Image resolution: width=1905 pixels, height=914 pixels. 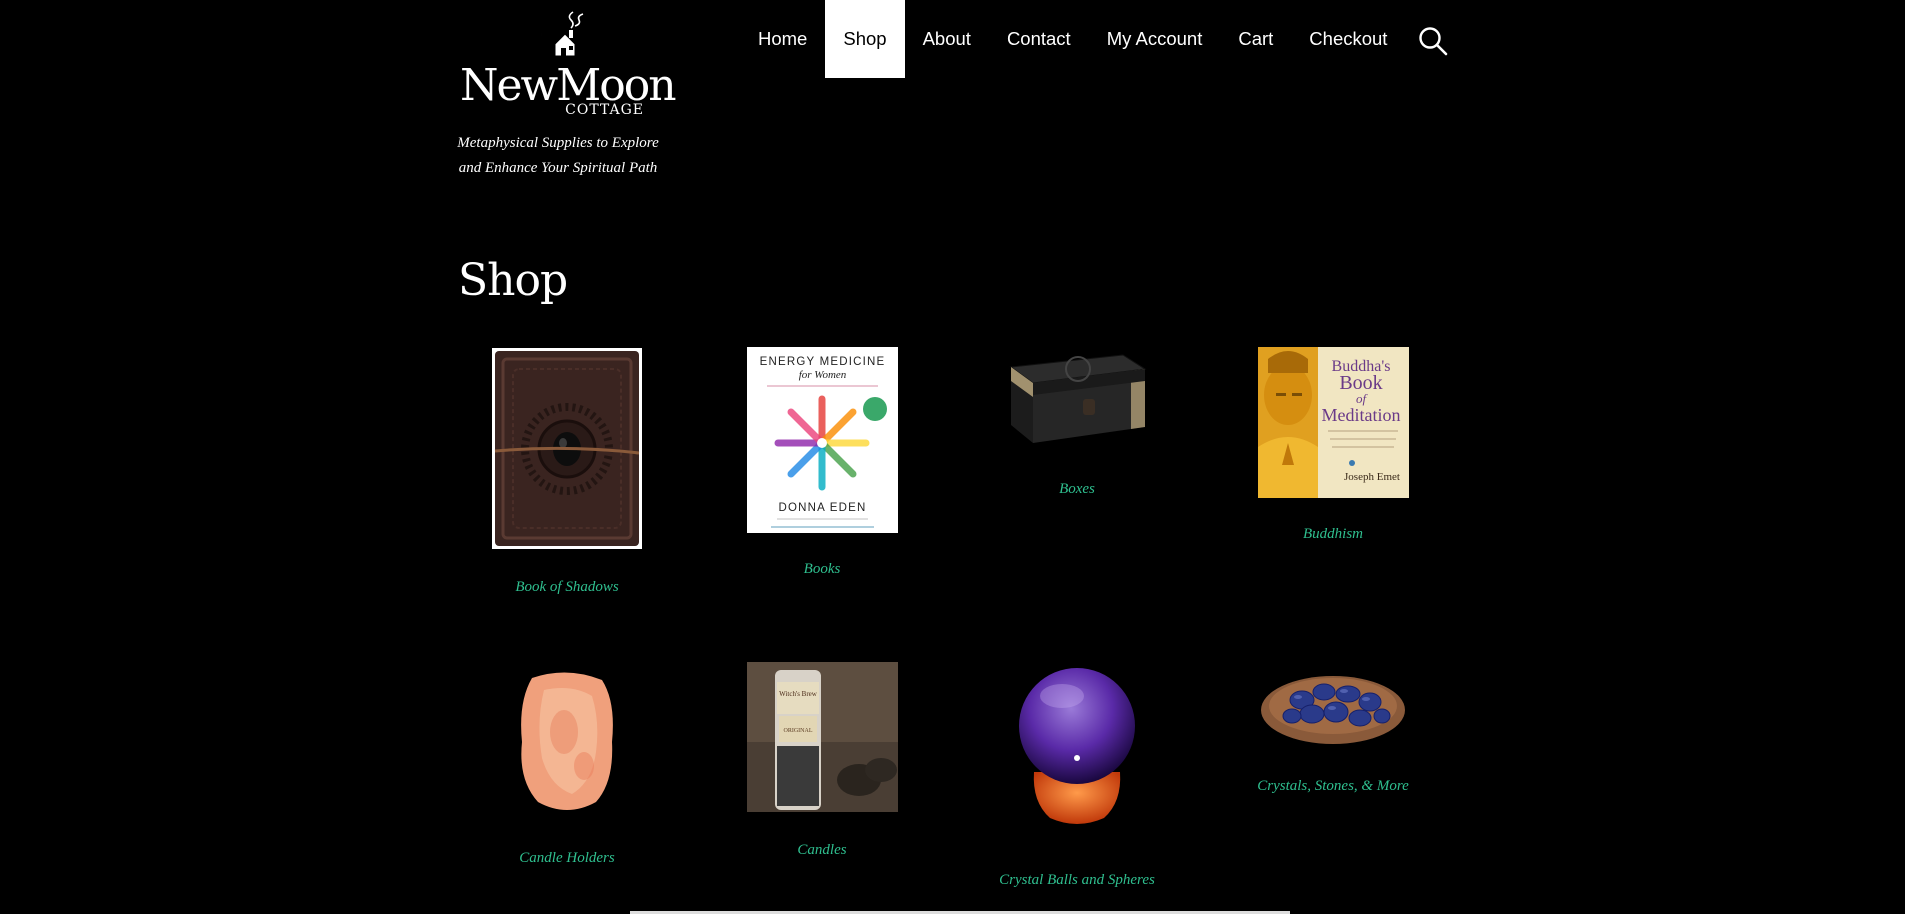 What do you see at coordinates (797, 731) in the screenshot?
I see `candle-label-text: ORIGINAL` at bounding box center [797, 731].